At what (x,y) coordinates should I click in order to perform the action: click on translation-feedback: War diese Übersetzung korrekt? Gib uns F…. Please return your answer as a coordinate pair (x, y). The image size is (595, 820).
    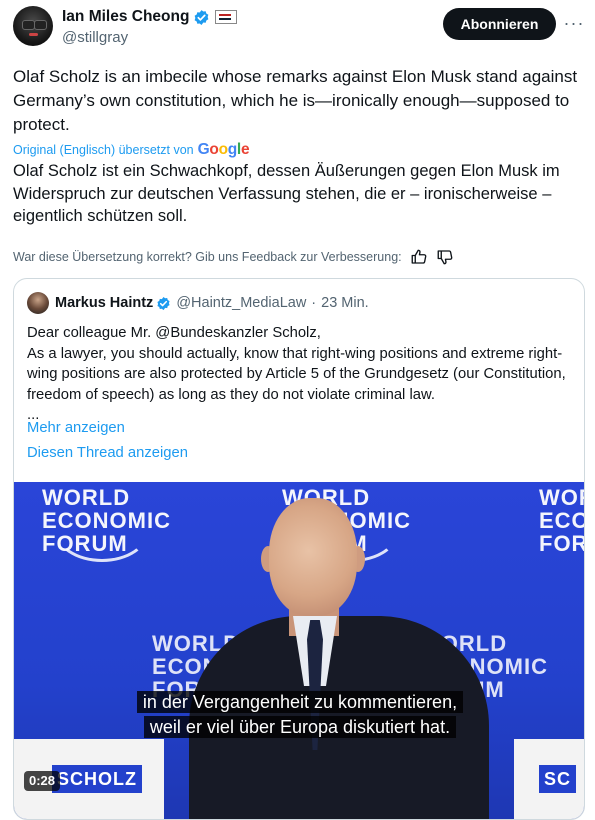
    Looking at the image, I should click on (233, 257).